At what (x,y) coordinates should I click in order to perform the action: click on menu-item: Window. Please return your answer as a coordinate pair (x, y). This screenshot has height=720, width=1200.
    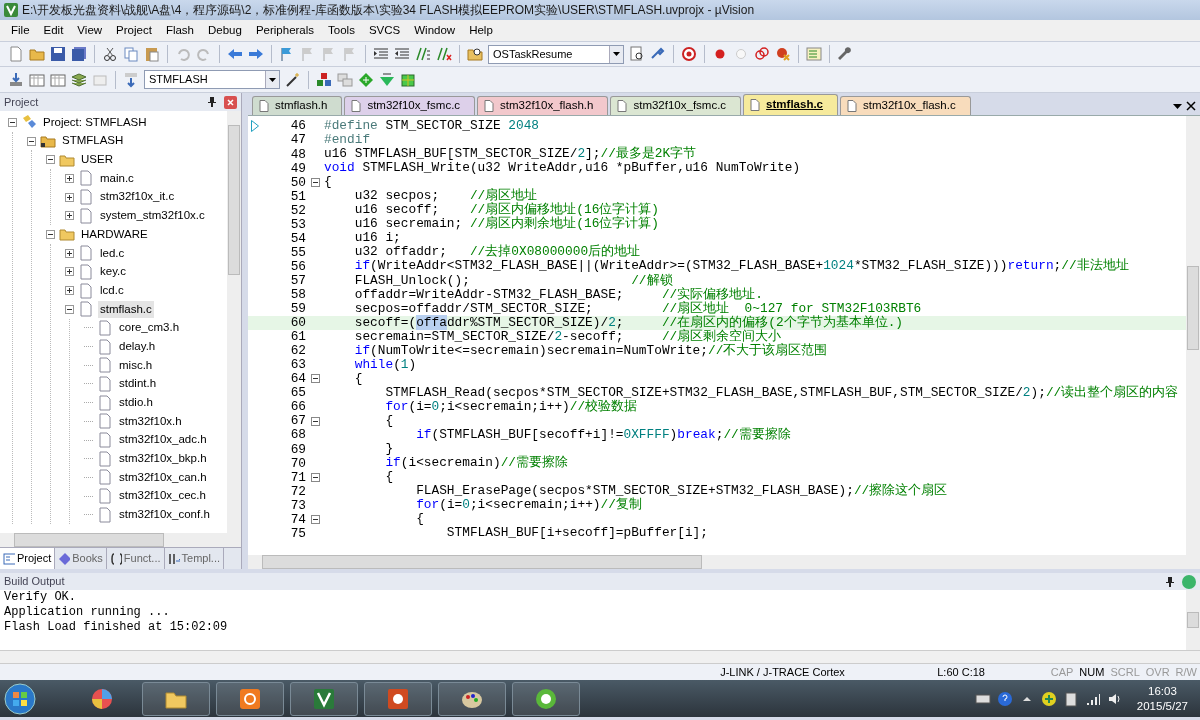
    Looking at the image, I should click on (435, 30).